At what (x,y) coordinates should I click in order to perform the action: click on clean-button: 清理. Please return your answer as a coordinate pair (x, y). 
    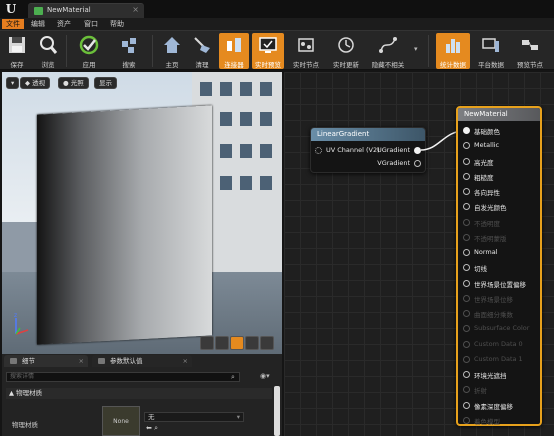
    Looking at the image, I should click on (202, 51).